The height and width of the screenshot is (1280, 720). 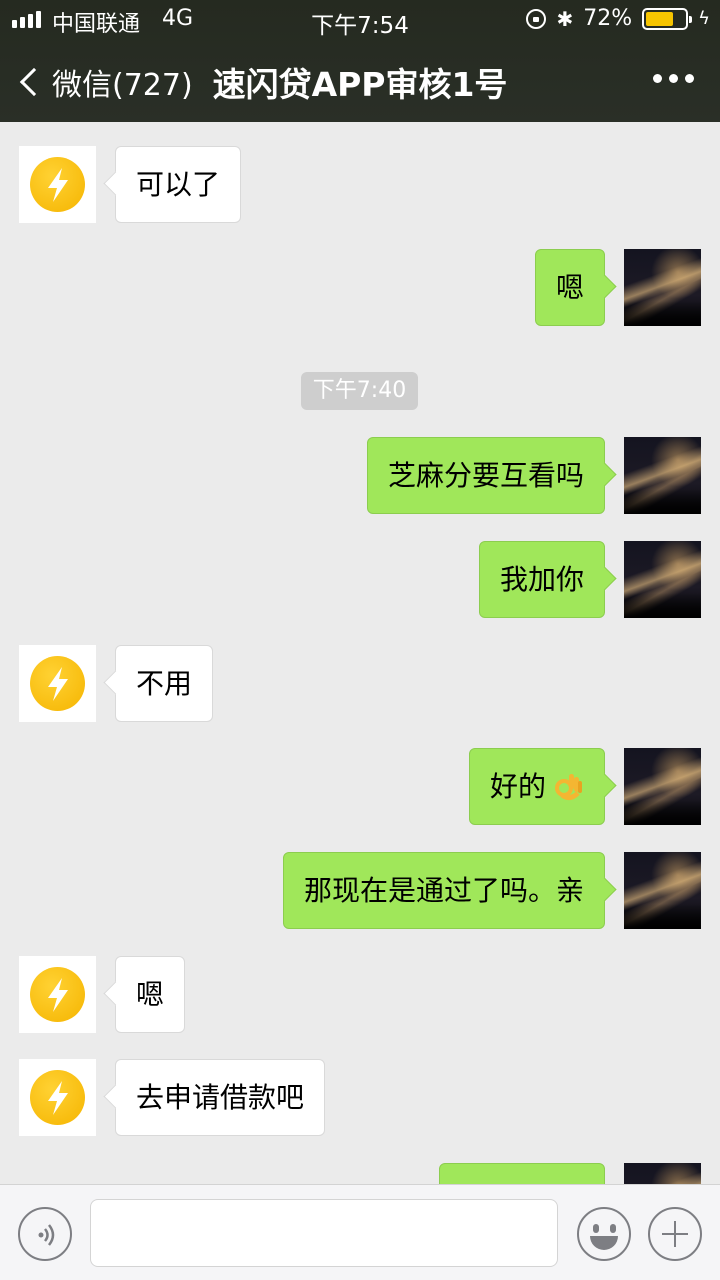 I want to click on message-bubble-incoming: 去申请借款吧, so click(x=220, y=1097).